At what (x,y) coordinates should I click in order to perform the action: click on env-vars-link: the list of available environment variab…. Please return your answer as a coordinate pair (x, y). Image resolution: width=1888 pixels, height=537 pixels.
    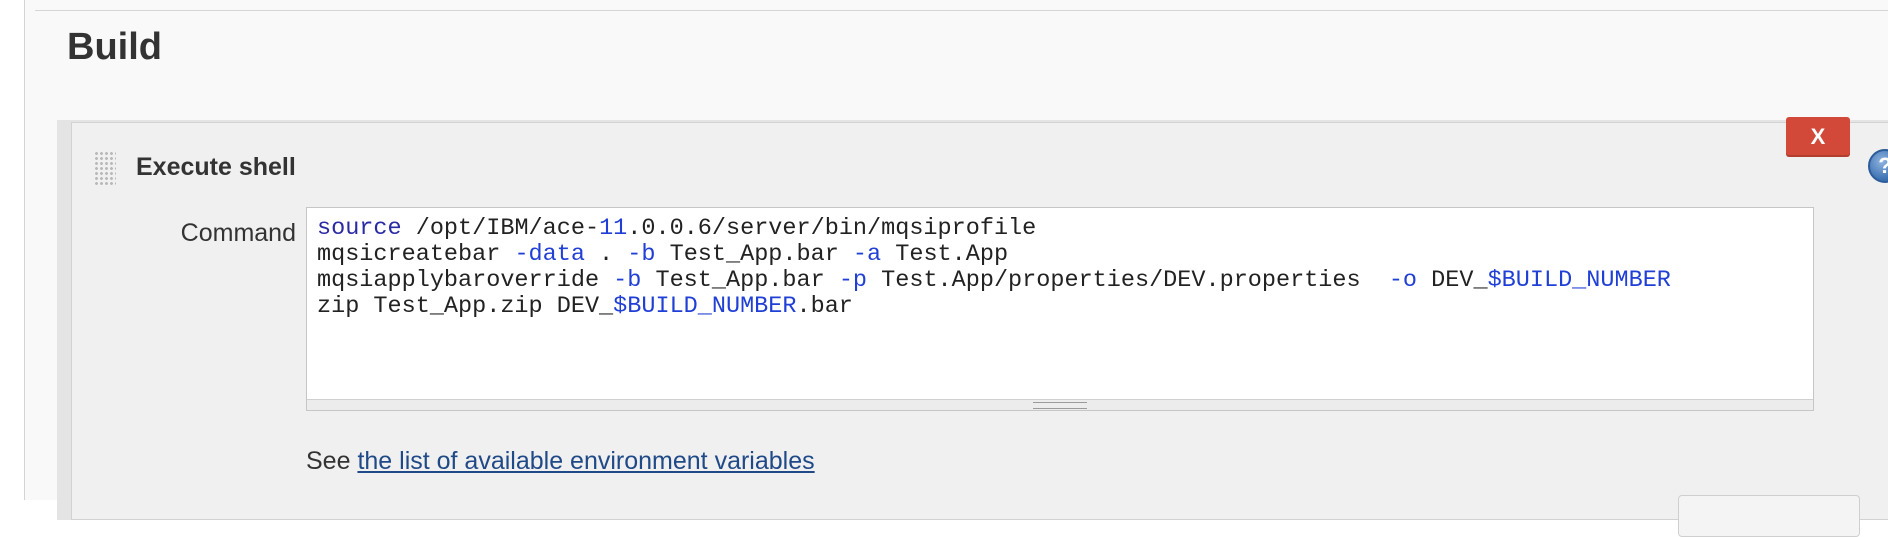
    Looking at the image, I should click on (585, 461).